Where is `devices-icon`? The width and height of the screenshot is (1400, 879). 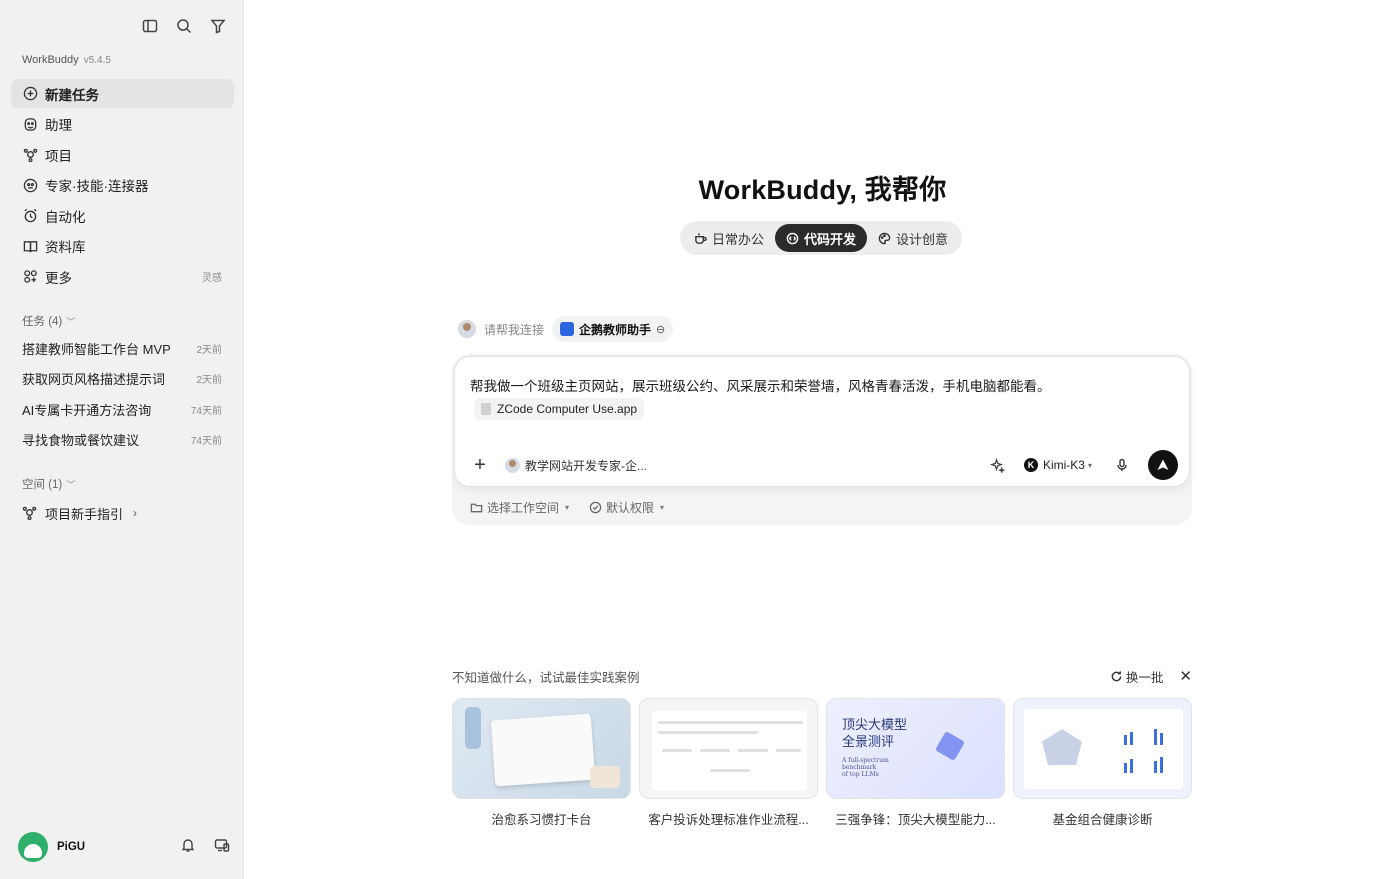
devices-icon is located at coordinates (222, 847).